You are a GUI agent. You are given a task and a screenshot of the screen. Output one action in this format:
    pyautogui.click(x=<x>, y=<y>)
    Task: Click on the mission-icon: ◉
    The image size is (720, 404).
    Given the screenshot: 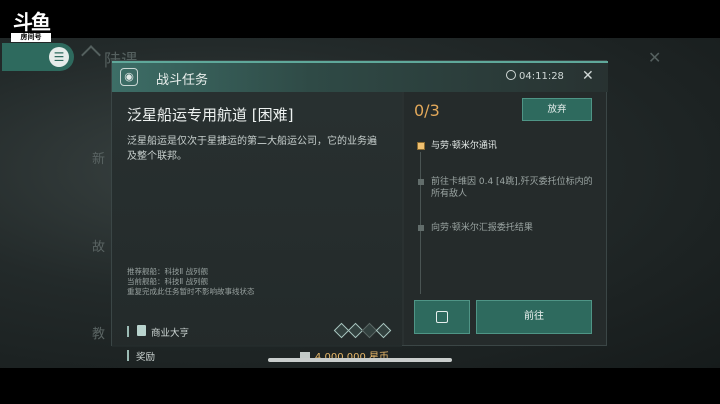 What is the action you would take?
    pyautogui.click(x=129, y=77)
    